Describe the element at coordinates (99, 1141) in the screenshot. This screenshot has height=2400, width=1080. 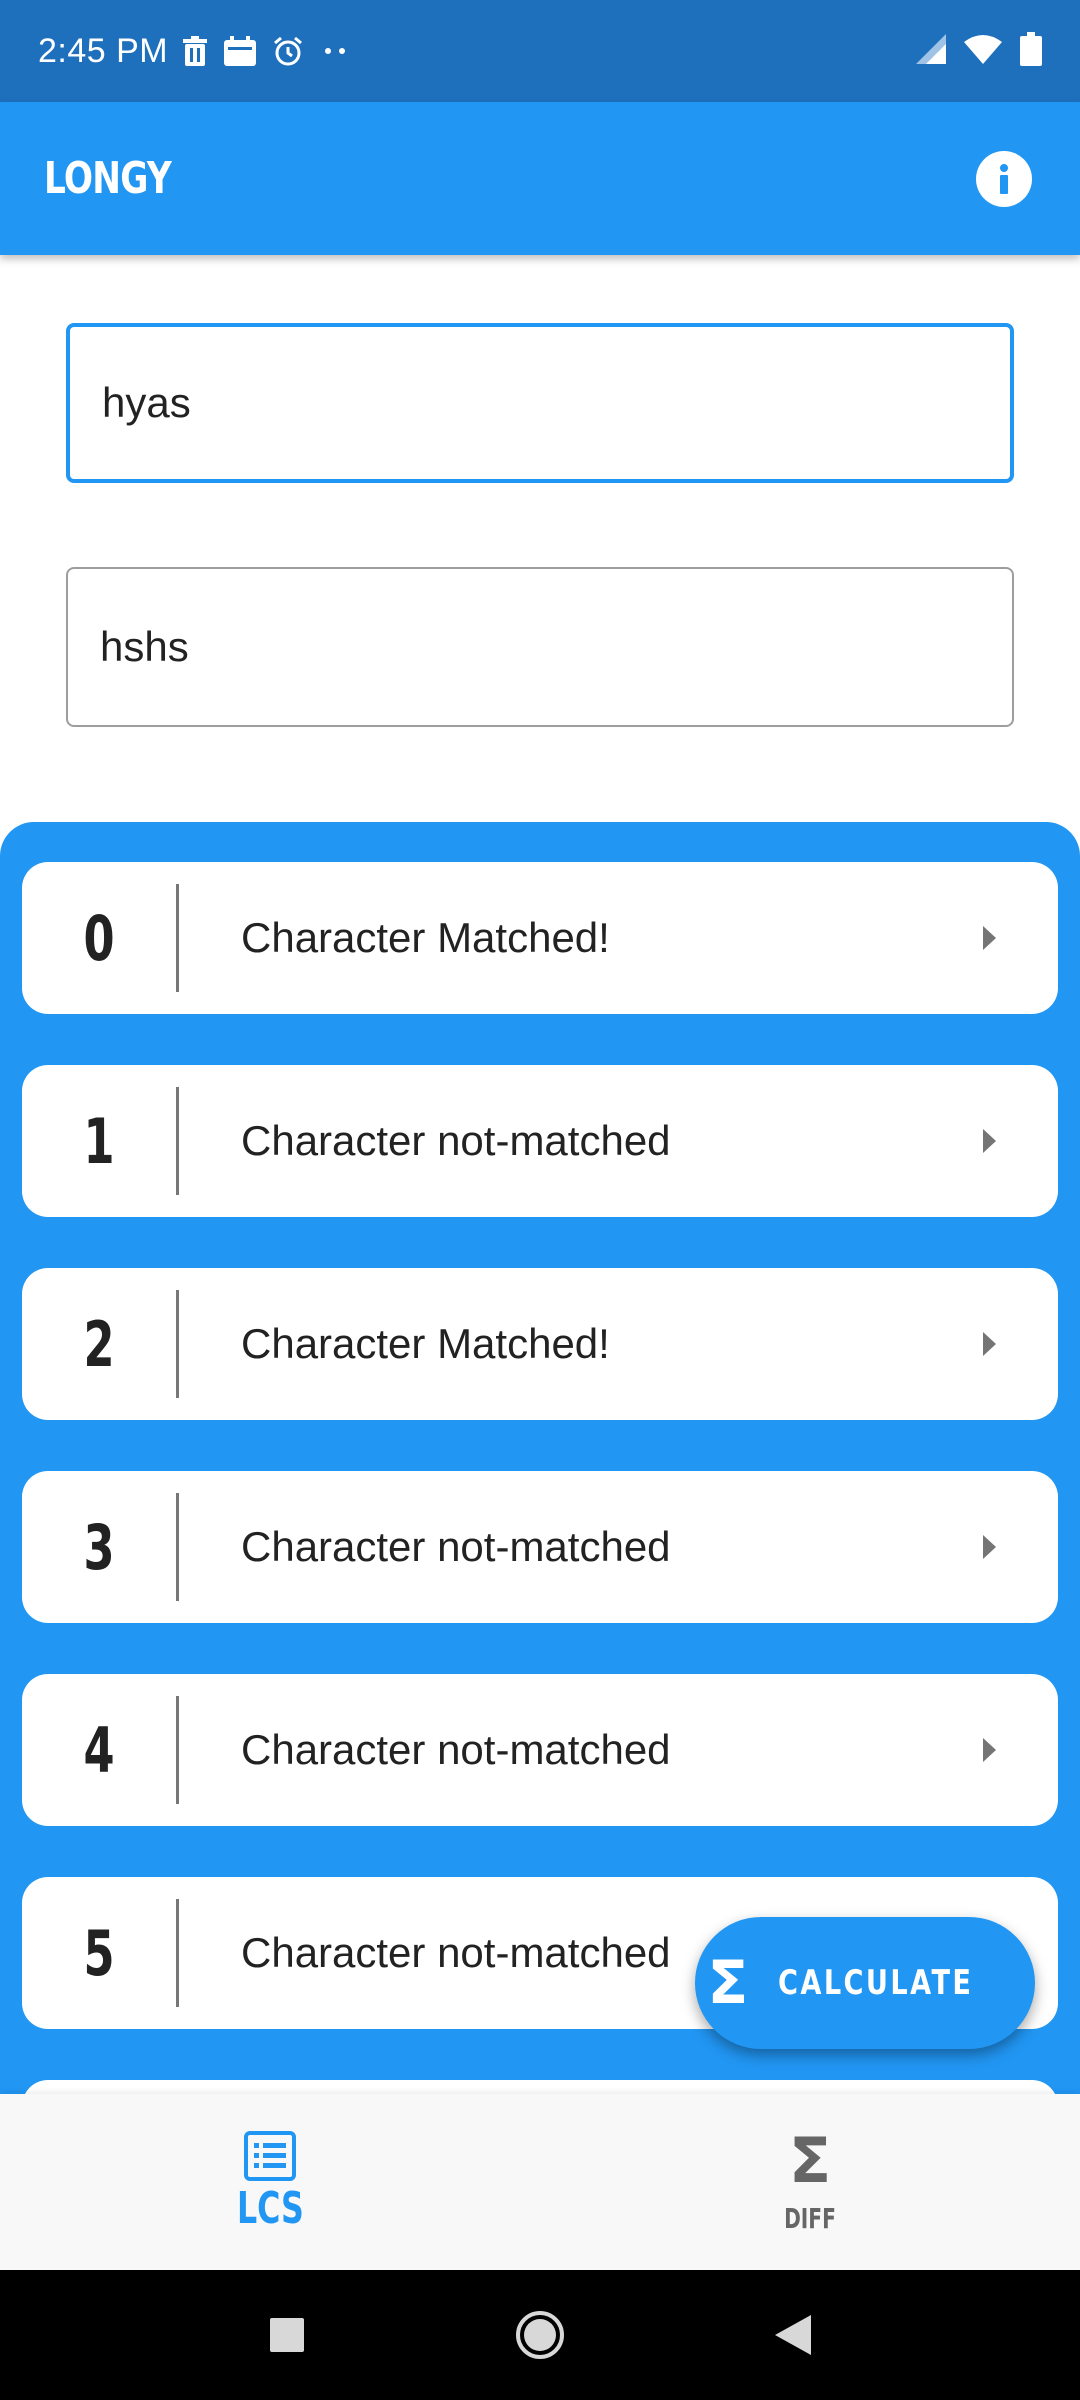
I see `result-index: 1` at that location.